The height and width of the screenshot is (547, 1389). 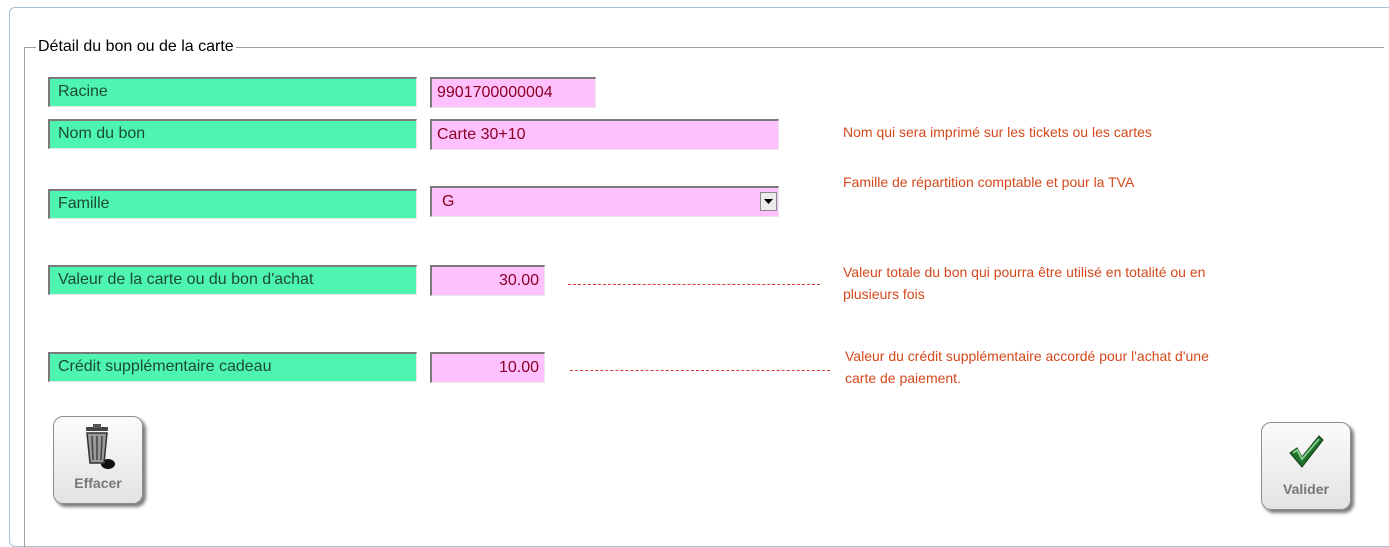 What do you see at coordinates (136, 47) in the screenshot?
I see `group-title: Détail du bon ou de la carte` at bounding box center [136, 47].